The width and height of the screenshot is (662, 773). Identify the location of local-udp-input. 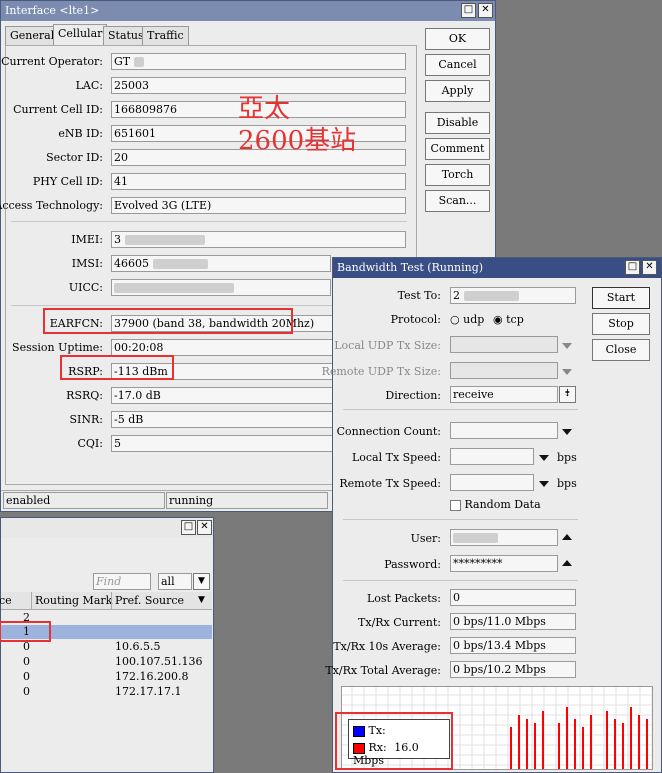
(504, 344).